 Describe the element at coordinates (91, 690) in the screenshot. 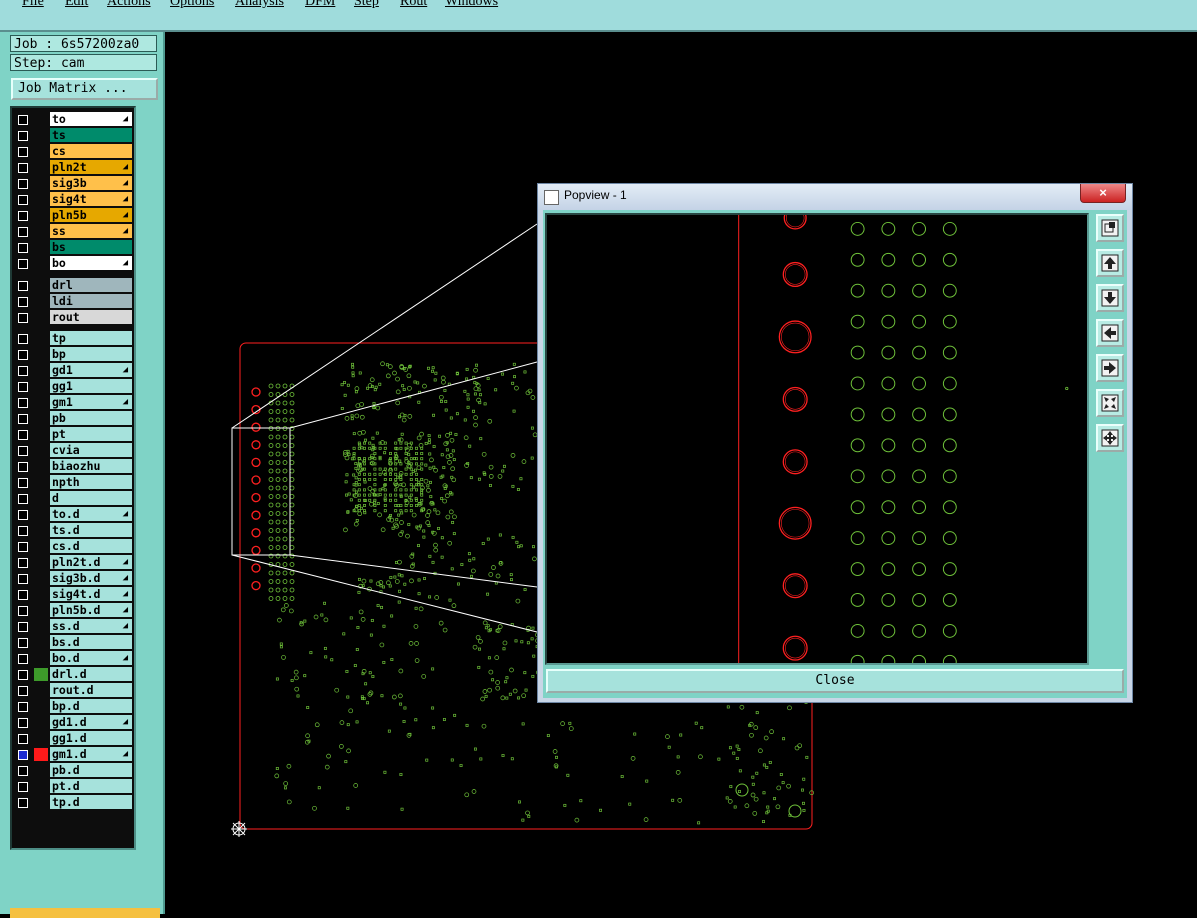

I see `layer-name: rout.d` at that location.